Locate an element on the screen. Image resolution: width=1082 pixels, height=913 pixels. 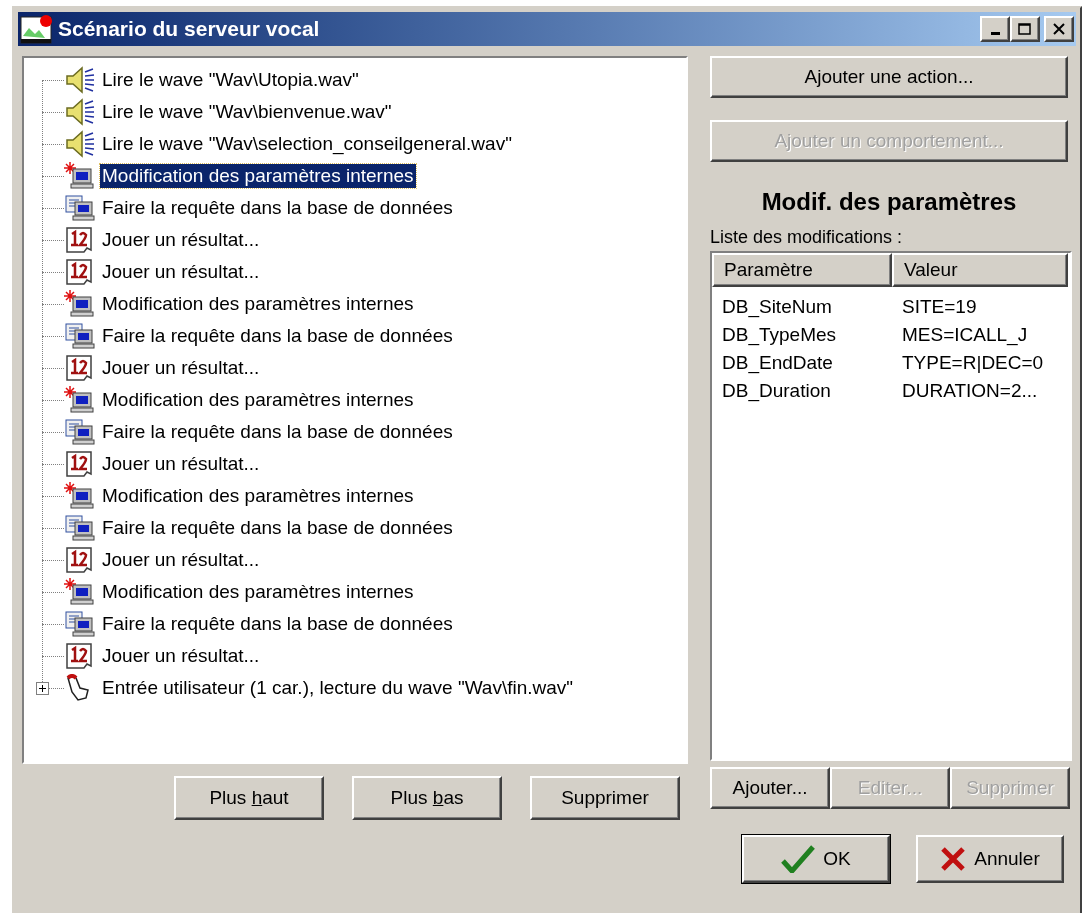
table-cell-text: MES=ICALL_J is located at coordinates (964, 335).